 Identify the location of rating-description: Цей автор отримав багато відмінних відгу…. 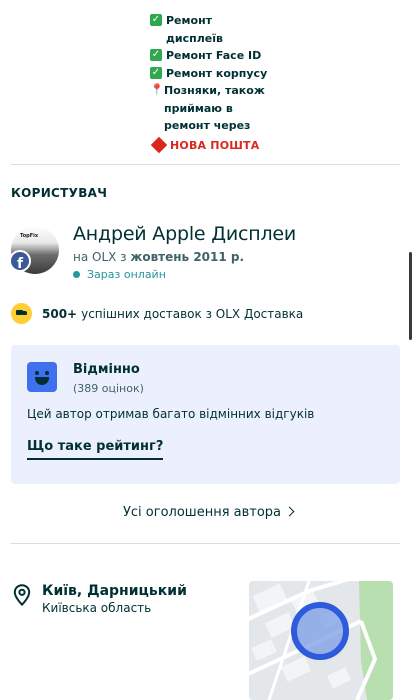
(171, 414).